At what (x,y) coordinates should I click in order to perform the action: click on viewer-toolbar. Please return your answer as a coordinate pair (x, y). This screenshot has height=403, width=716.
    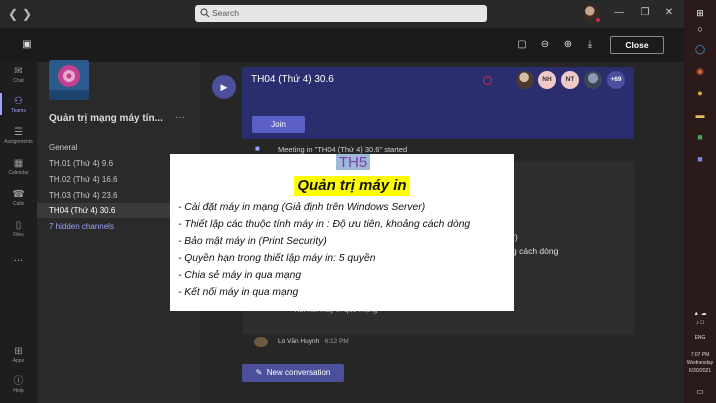
    Looking at the image, I should click on (342, 45).